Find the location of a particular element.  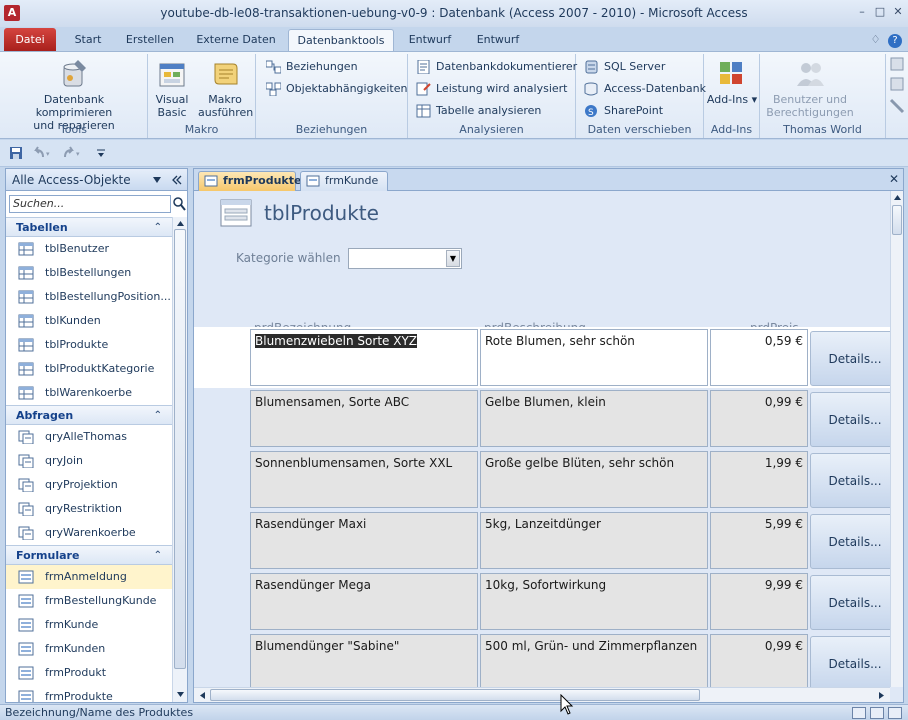

minimize-ribbon-icon: ♢ is located at coordinates (876, 39).